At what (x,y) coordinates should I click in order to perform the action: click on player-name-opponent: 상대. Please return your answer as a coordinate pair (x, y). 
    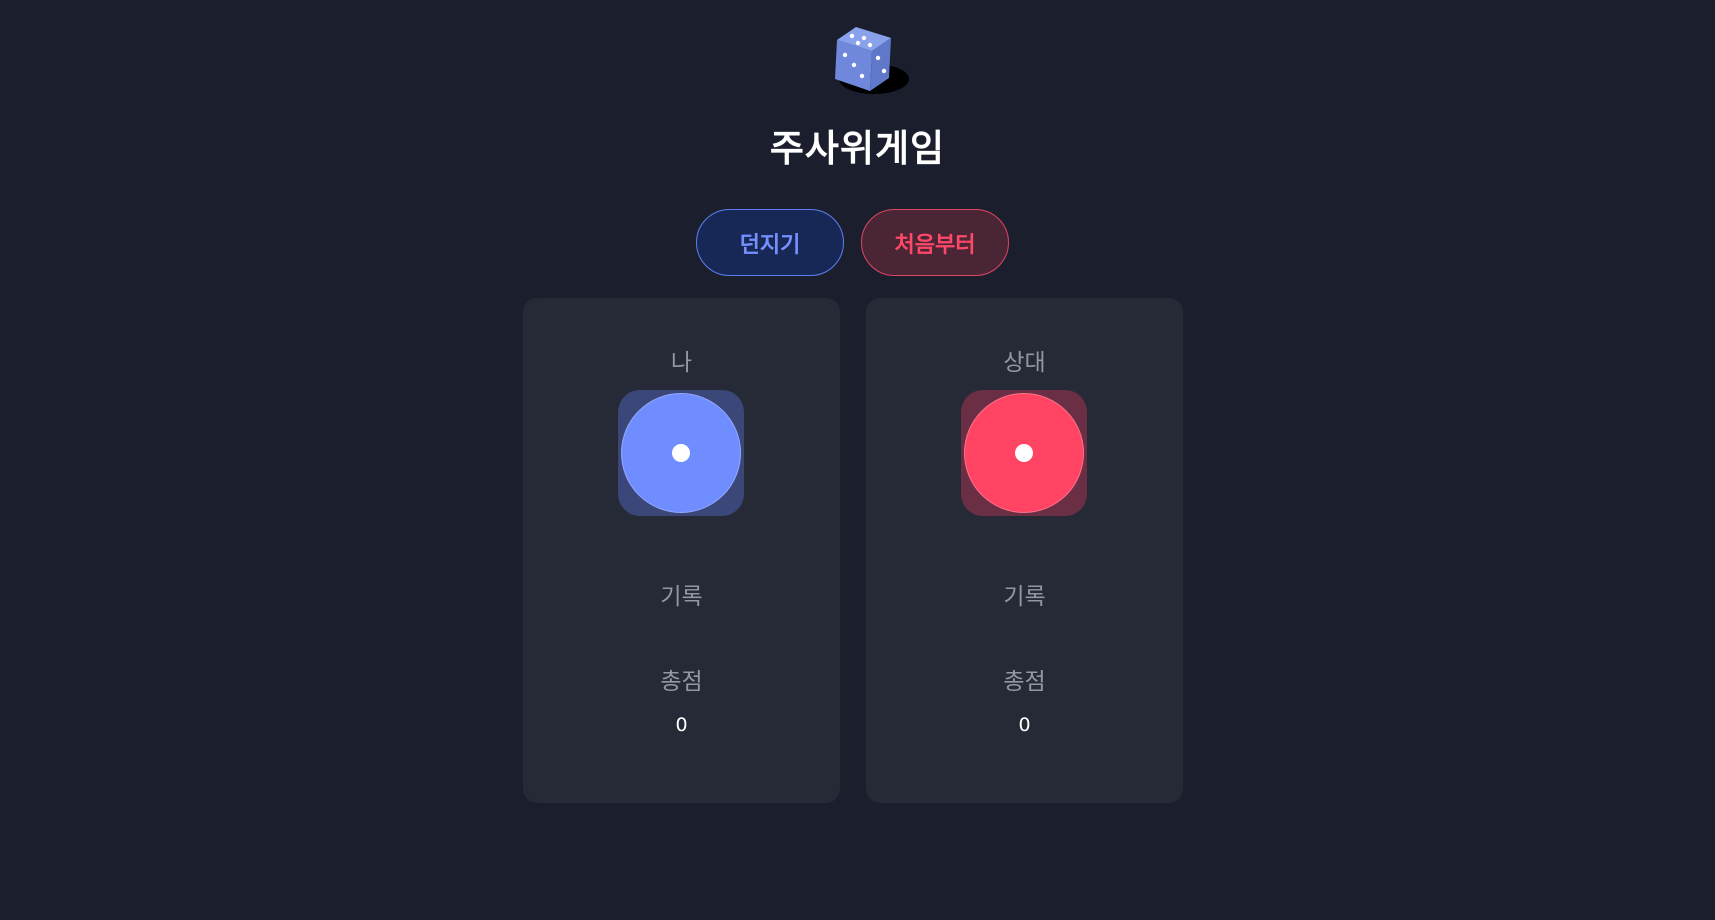
    Looking at the image, I should click on (1024, 363).